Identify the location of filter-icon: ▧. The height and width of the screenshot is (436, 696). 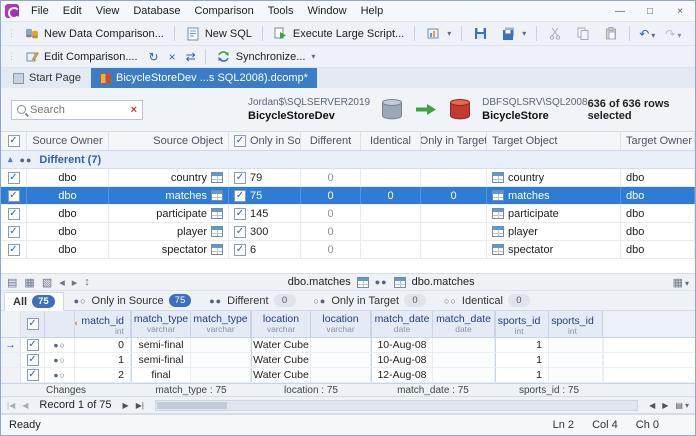
(47, 282).